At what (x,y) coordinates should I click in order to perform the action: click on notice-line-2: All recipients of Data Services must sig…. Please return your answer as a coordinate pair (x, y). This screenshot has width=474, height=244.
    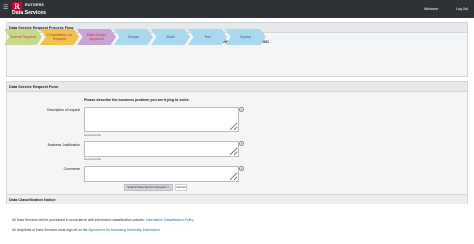
    Looking at the image, I should click on (86, 230).